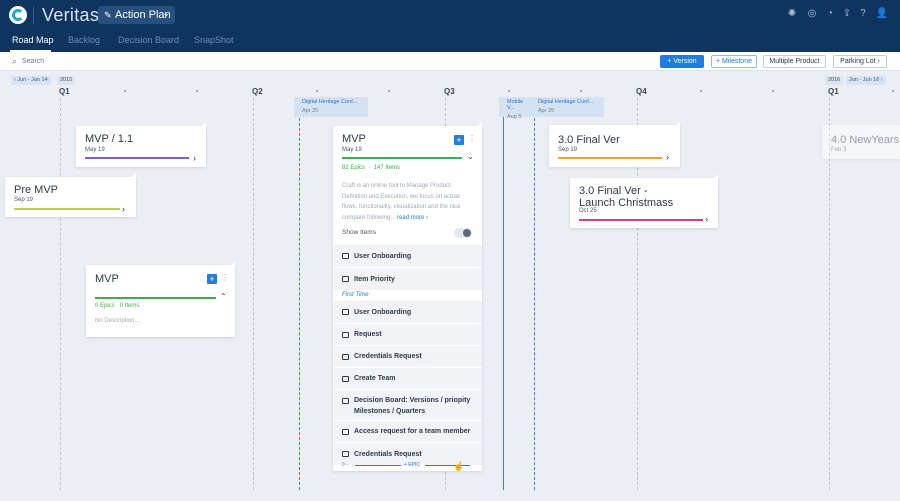  I want to click on card-title: MVP, so click(107, 279).